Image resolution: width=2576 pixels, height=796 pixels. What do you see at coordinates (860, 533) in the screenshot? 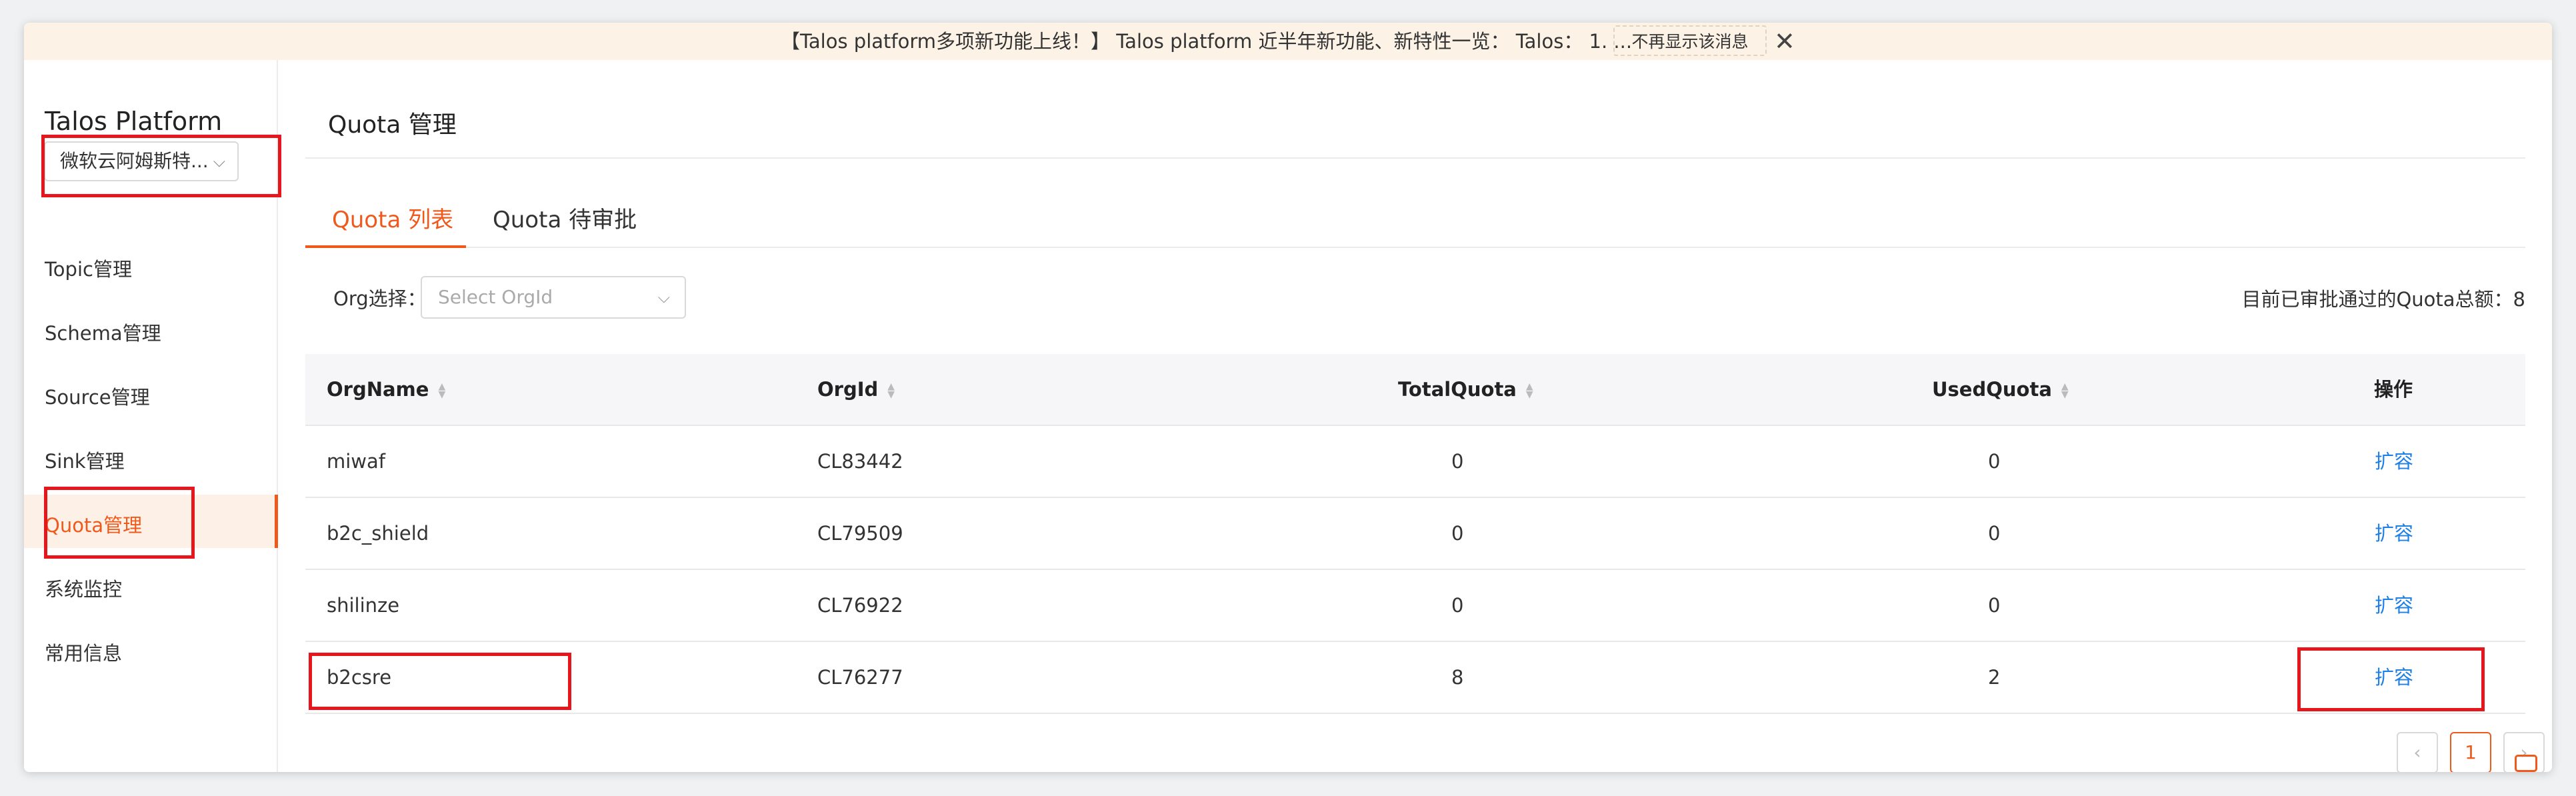
I see `cell-orgid: CL79509` at bounding box center [860, 533].